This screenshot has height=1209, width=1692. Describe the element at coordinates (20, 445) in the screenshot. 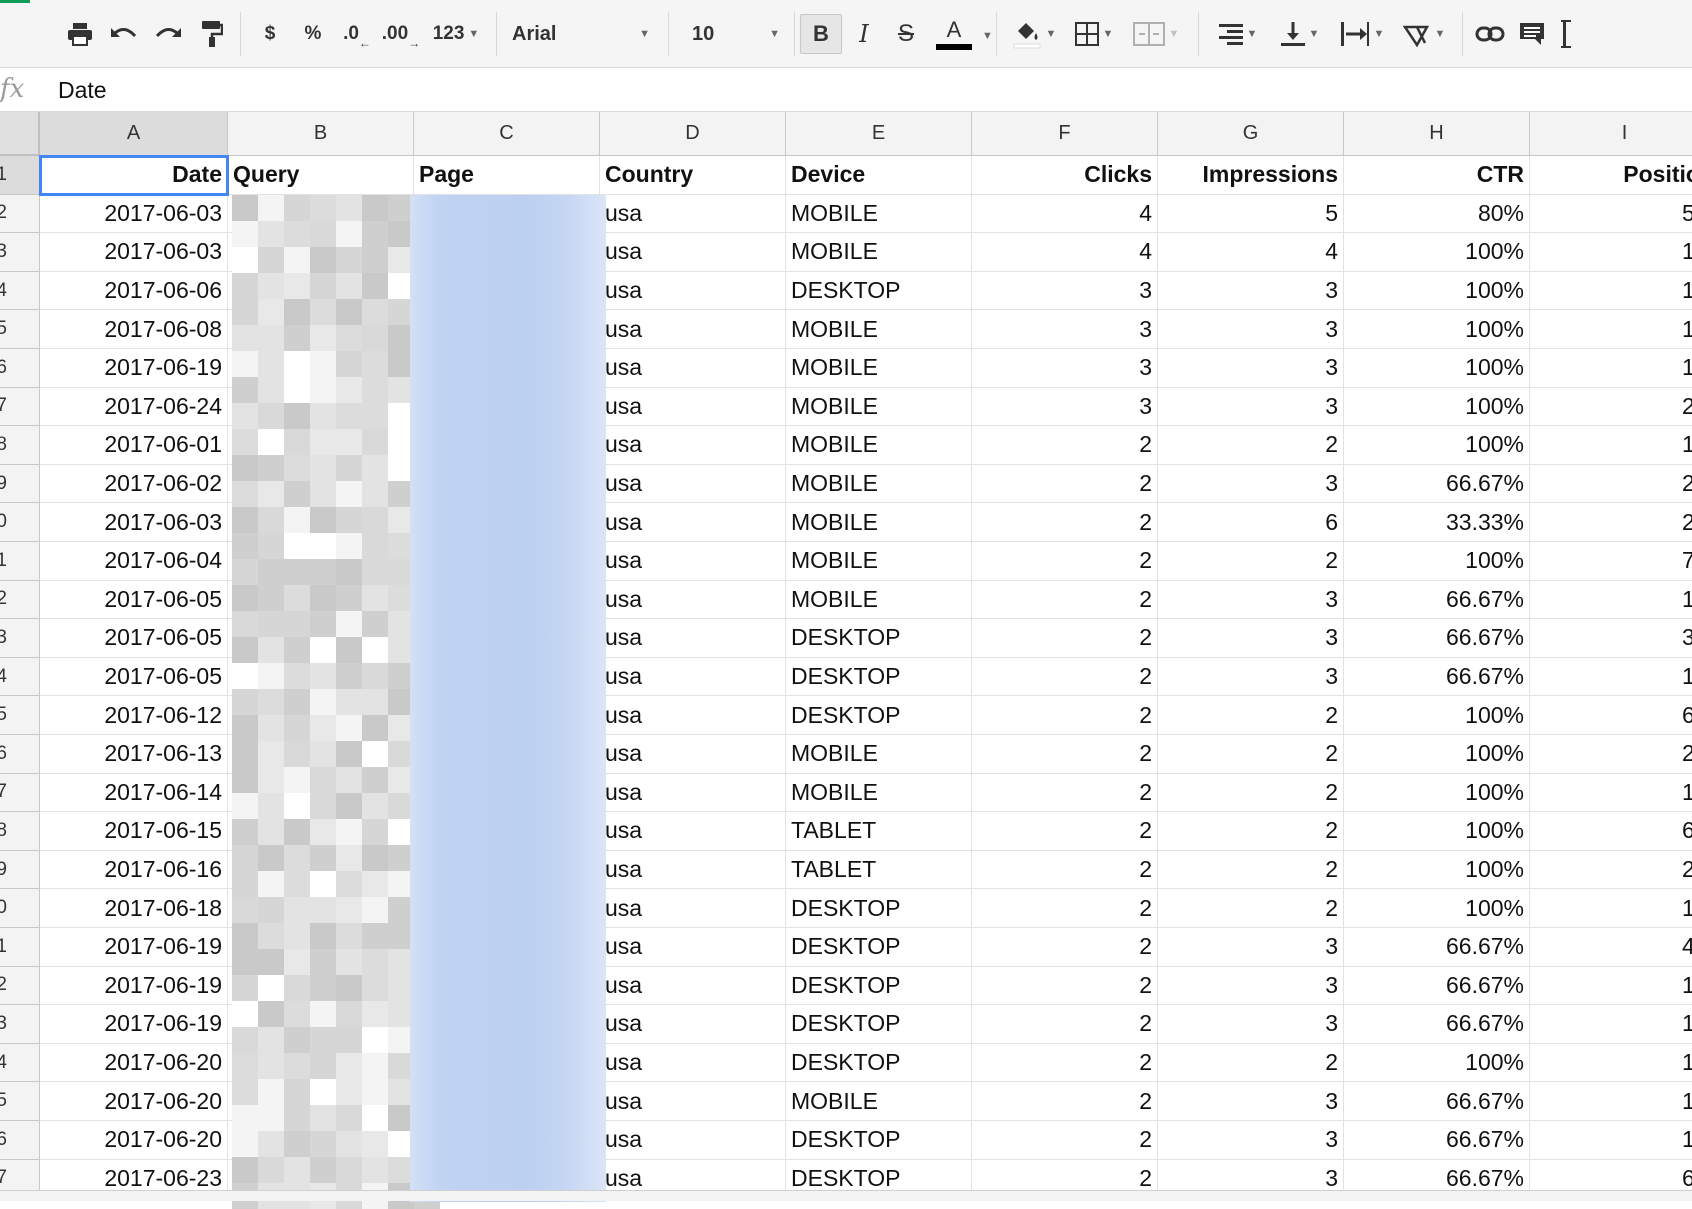

I see `row-header-8: 8` at that location.